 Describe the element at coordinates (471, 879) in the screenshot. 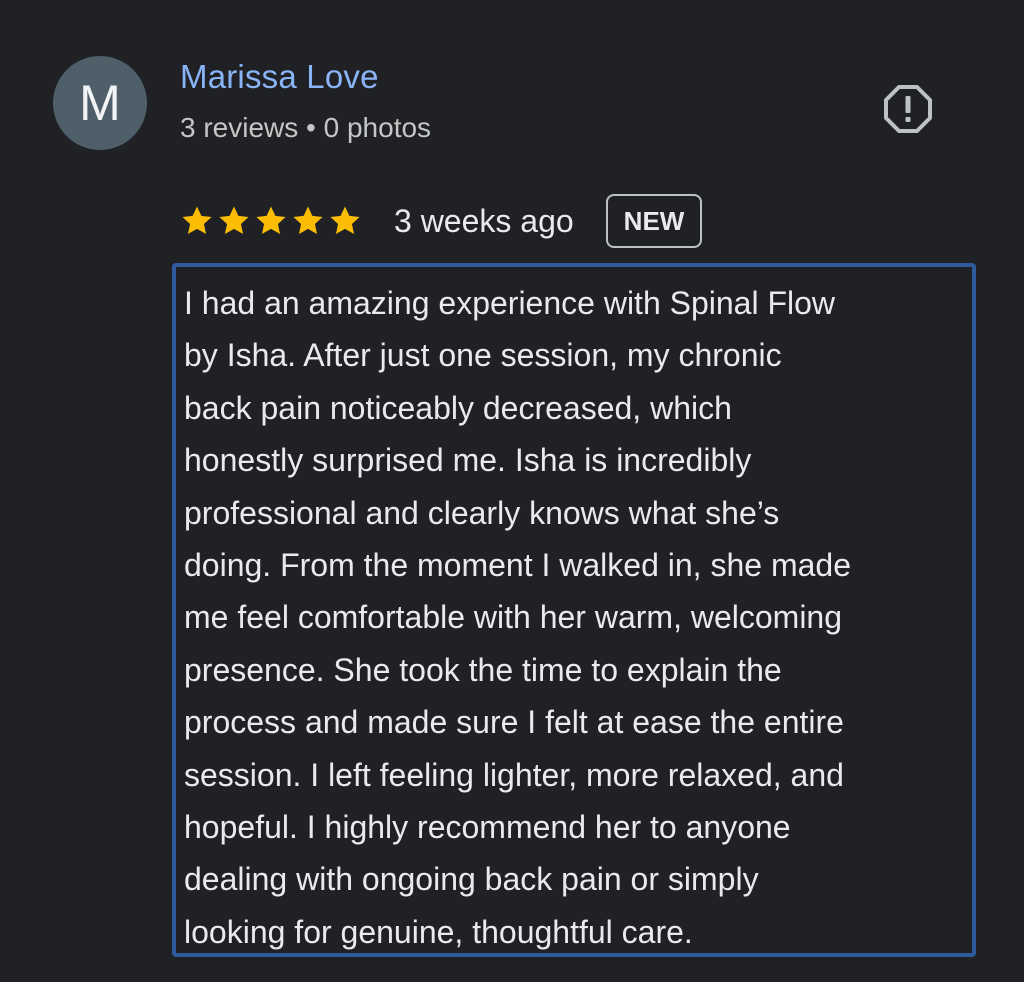

I see `review-line: dealing with ongoing back pain or simply` at that location.